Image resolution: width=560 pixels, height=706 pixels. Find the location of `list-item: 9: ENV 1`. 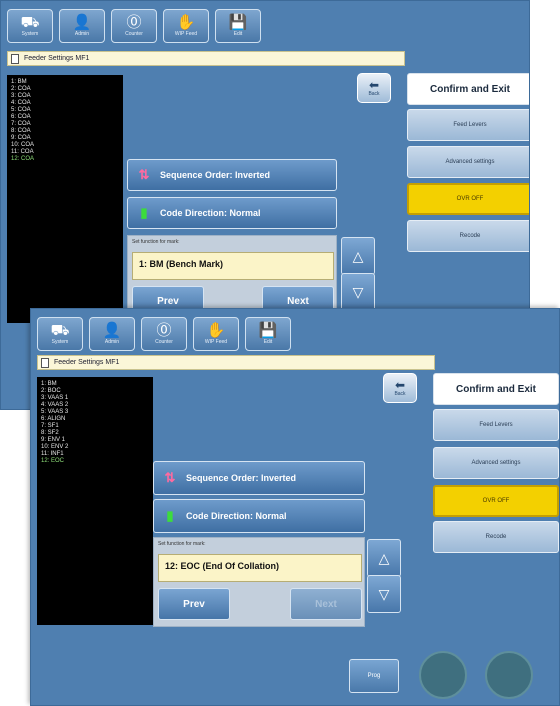

list-item: 9: ENV 1 is located at coordinates (97, 440).